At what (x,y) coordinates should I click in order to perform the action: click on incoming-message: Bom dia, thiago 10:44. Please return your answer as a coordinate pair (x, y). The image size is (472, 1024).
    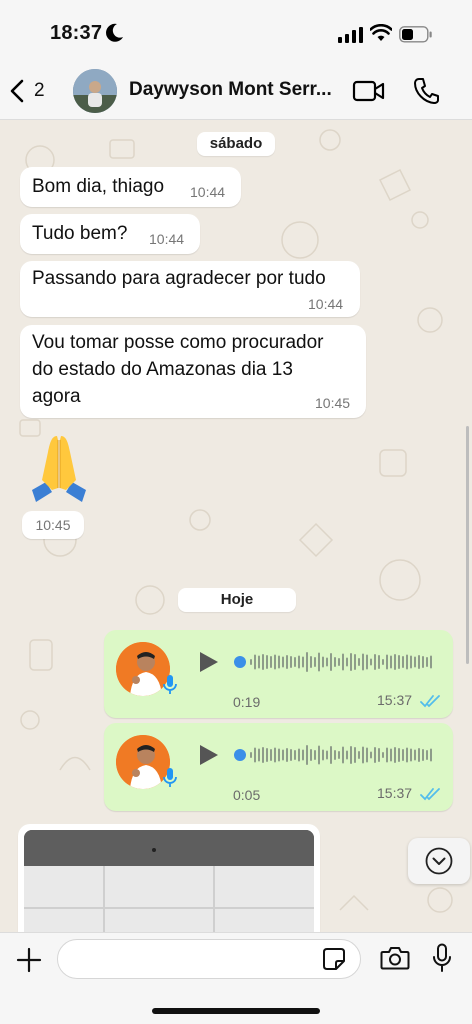
    Looking at the image, I should click on (130, 187).